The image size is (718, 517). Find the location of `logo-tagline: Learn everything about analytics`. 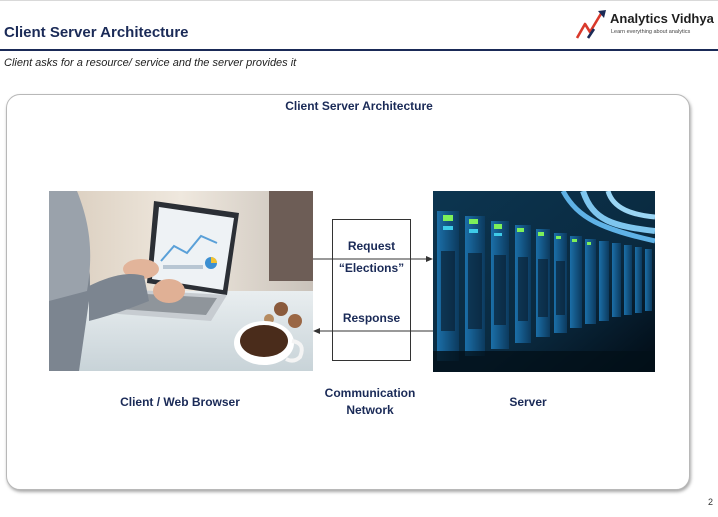

logo-tagline: Learn everything about analytics is located at coordinates (651, 32).